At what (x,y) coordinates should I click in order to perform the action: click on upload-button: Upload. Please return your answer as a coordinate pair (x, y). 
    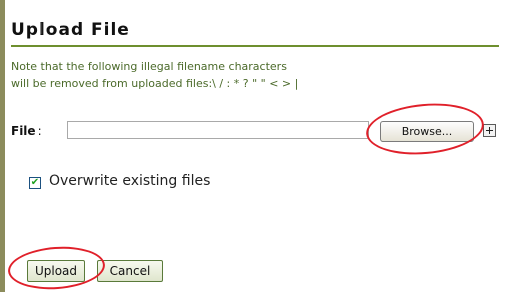
    Looking at the image, I should click on (56, 271).